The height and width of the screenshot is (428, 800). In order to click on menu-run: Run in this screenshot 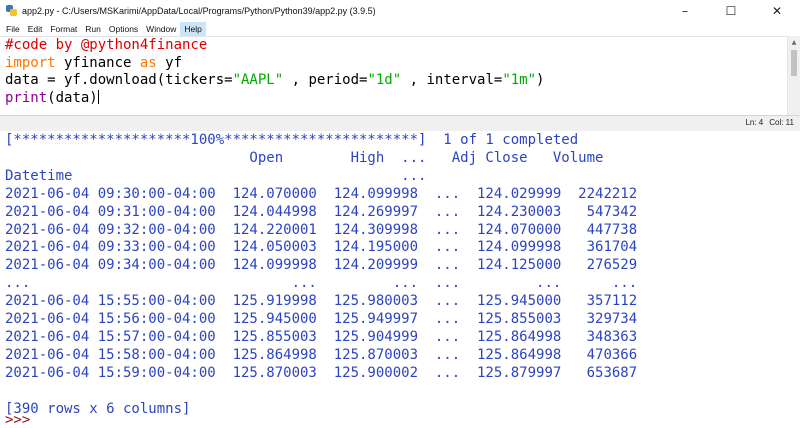, I will do `click(93, 29)`.